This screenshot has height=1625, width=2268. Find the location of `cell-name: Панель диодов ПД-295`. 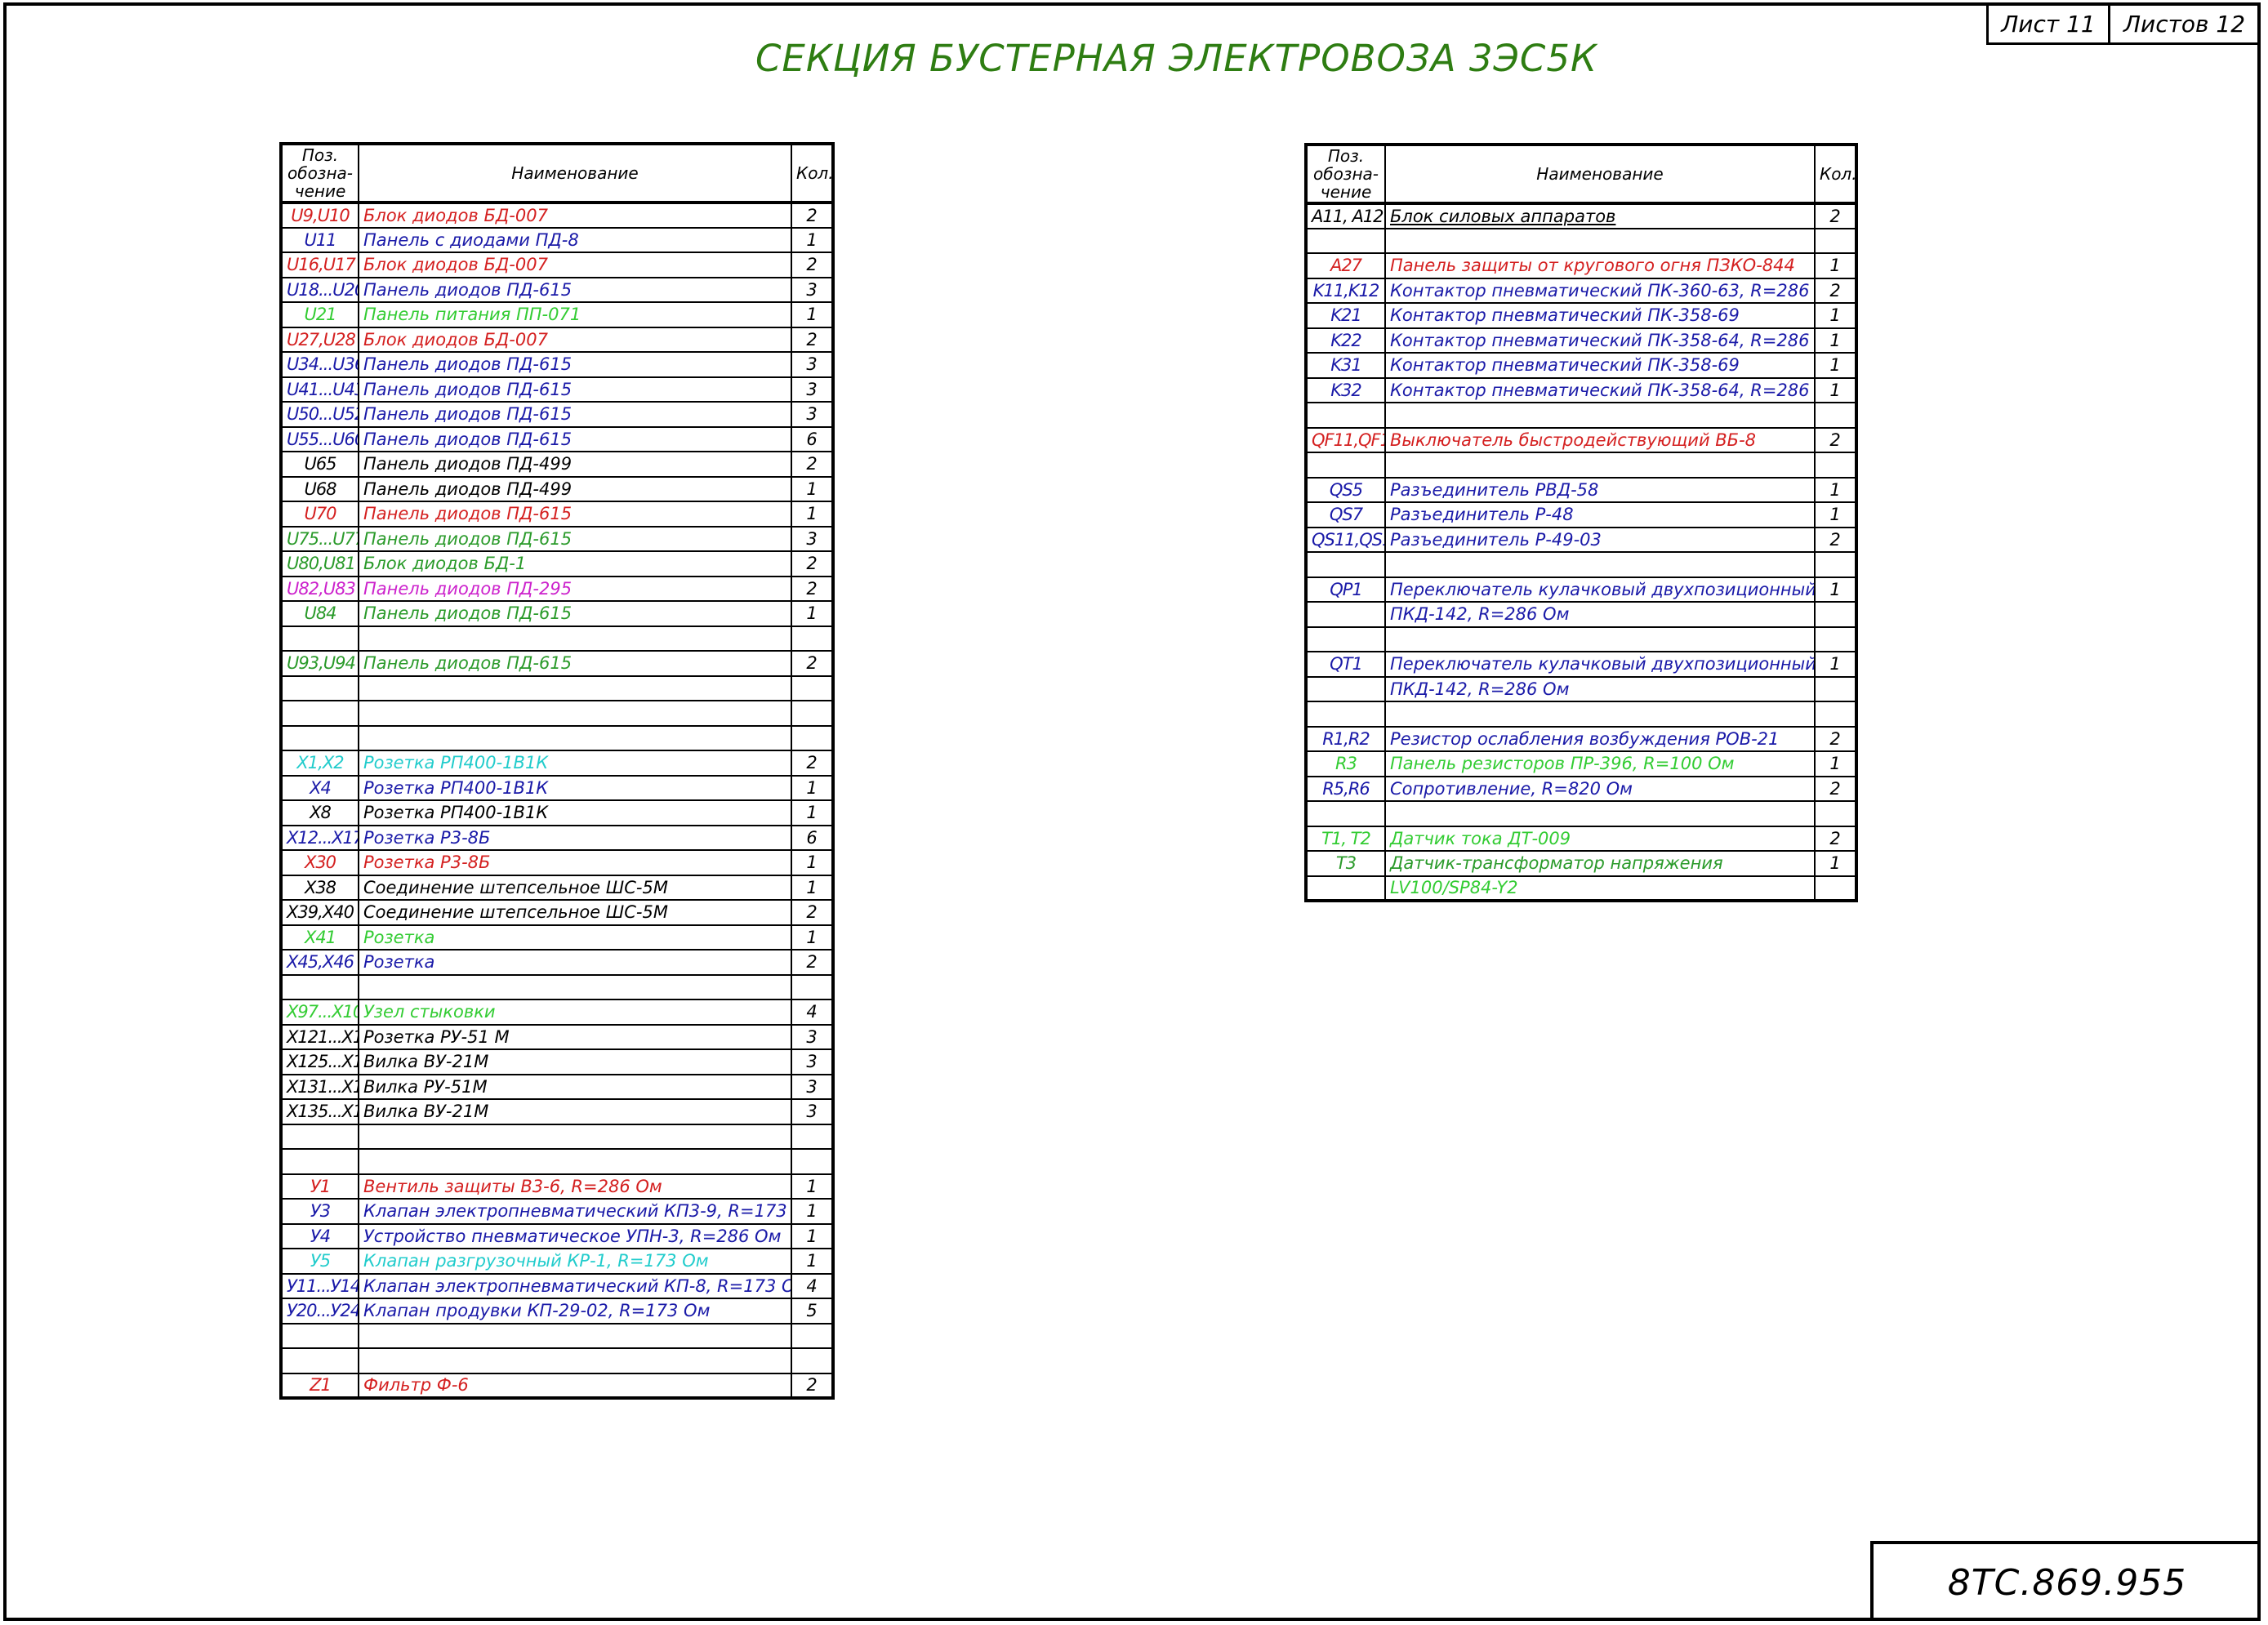

cell-name: Панель диодов ПД-295 is located at coordinates (575, 588).